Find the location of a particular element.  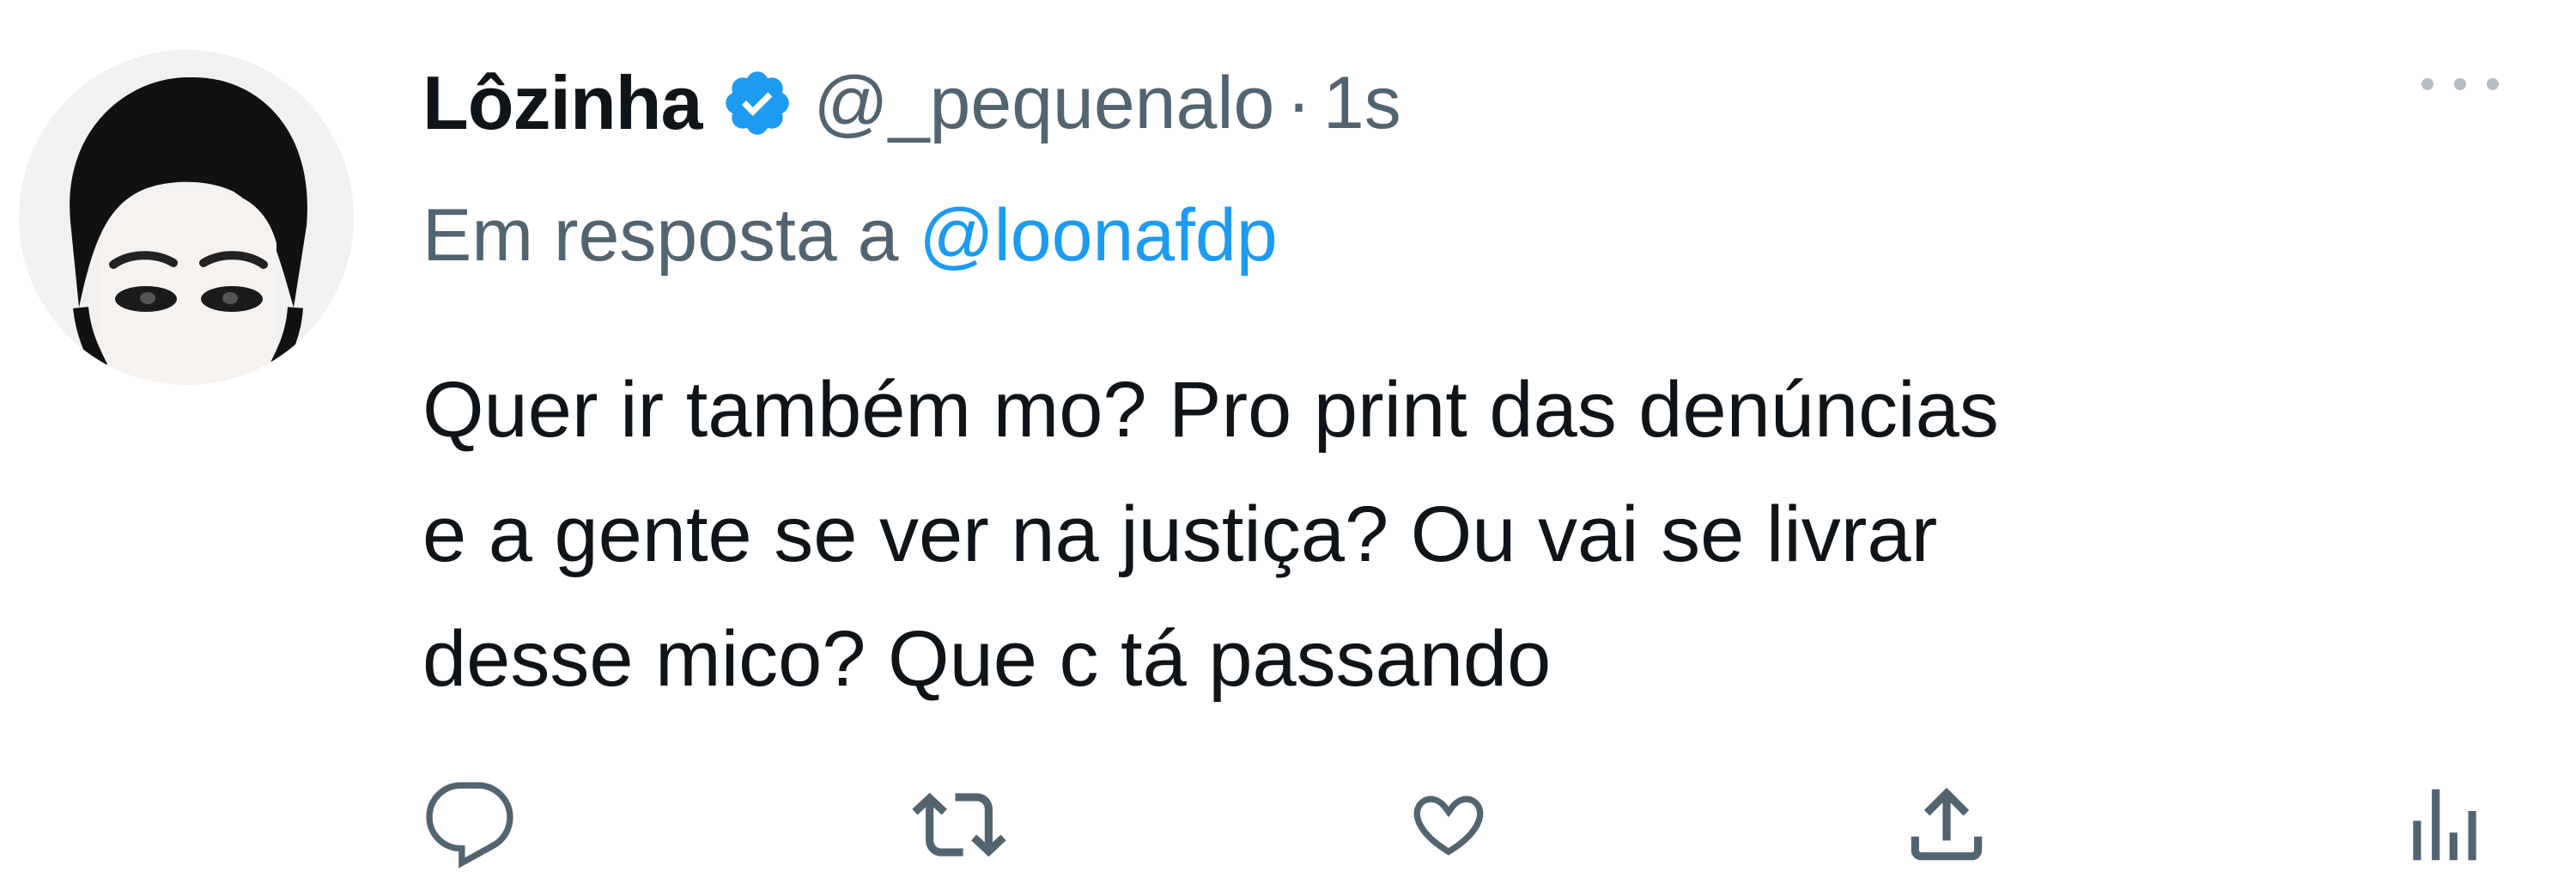

reply-context: Em resposta a @loonafdp is located at coordinates (850, 235).